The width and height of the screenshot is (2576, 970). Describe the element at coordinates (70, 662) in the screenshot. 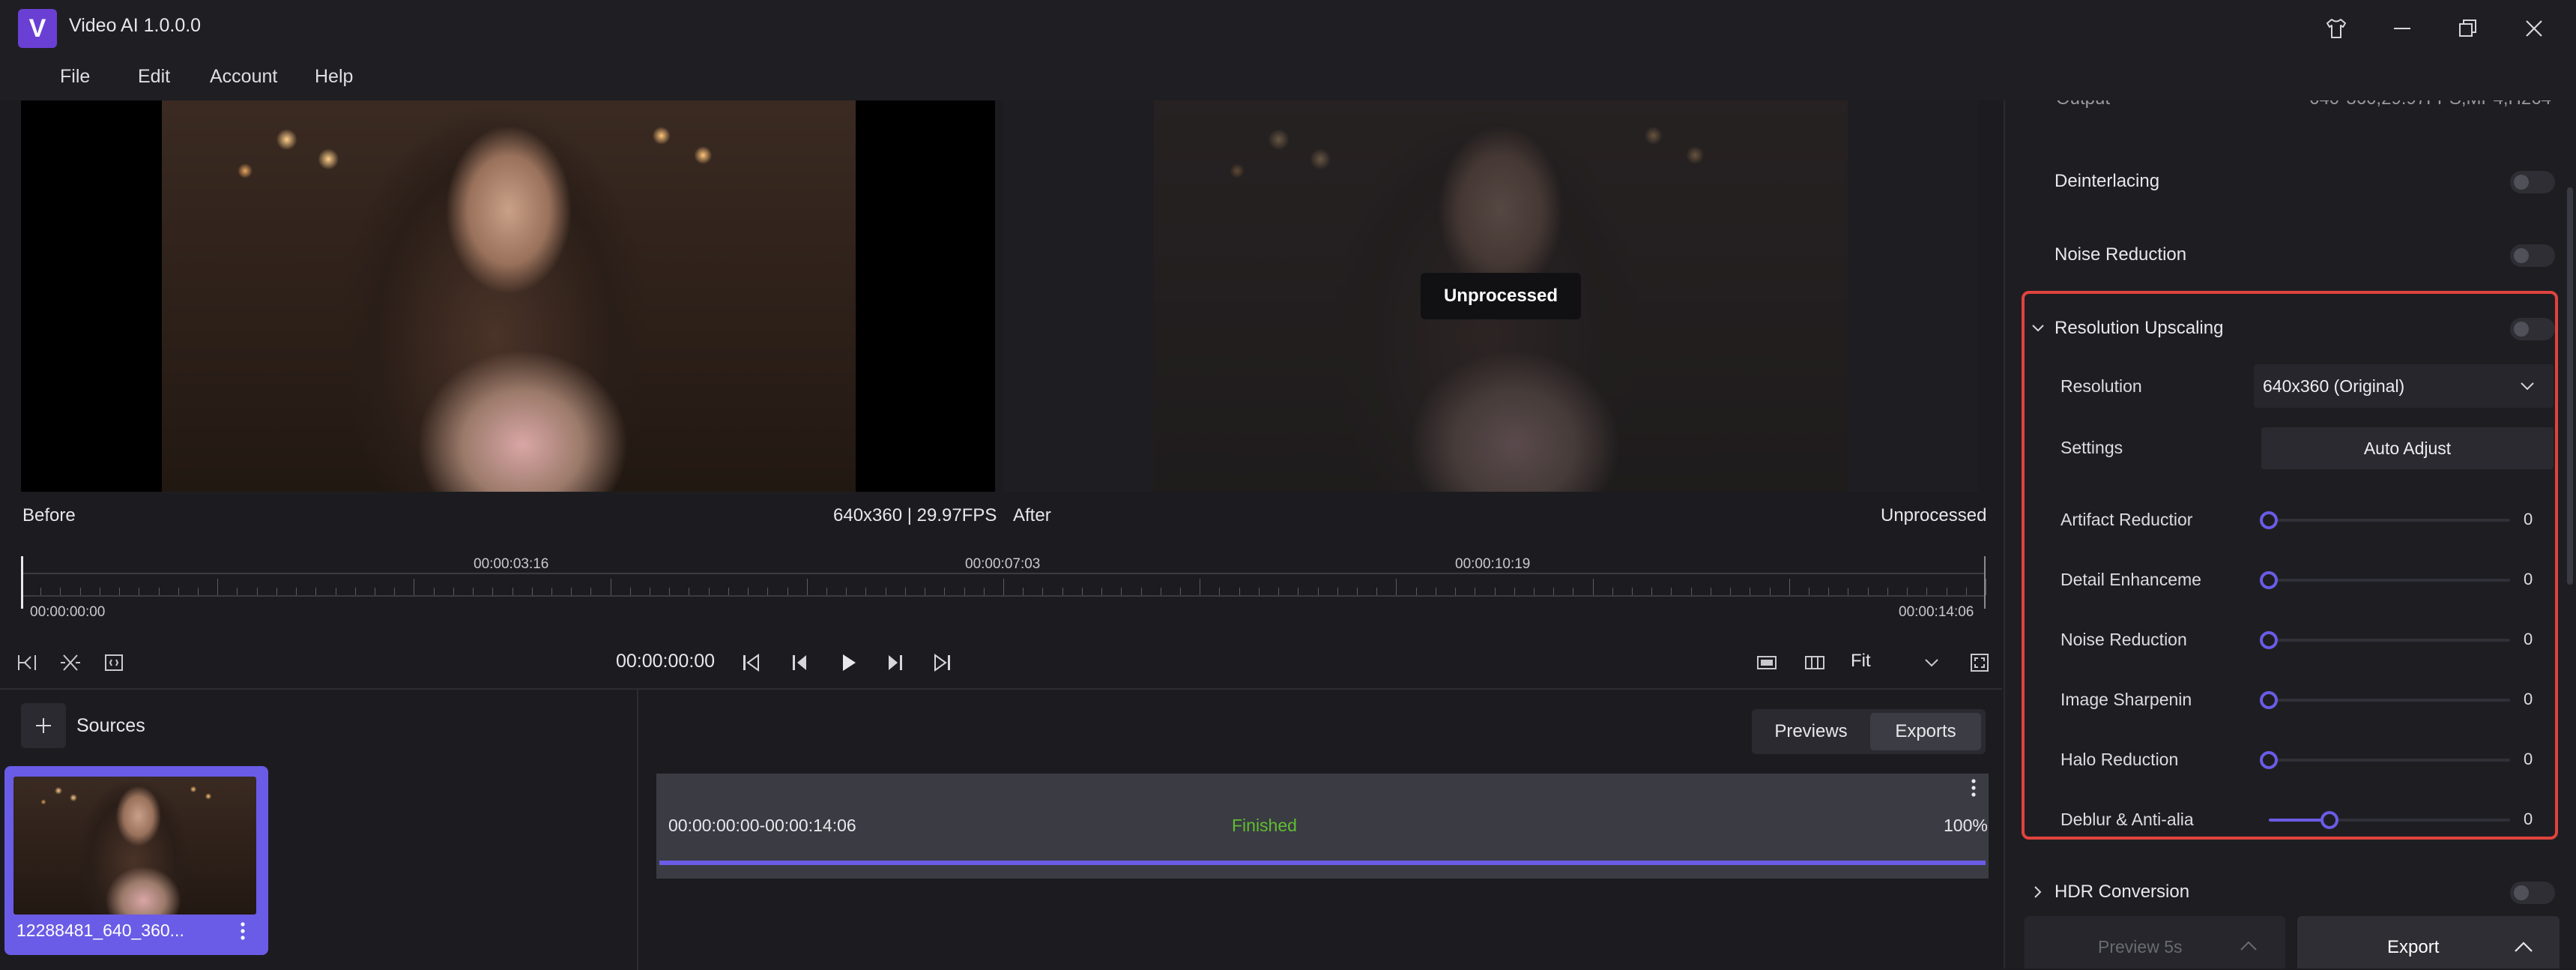

I see `split-icon` at that location.